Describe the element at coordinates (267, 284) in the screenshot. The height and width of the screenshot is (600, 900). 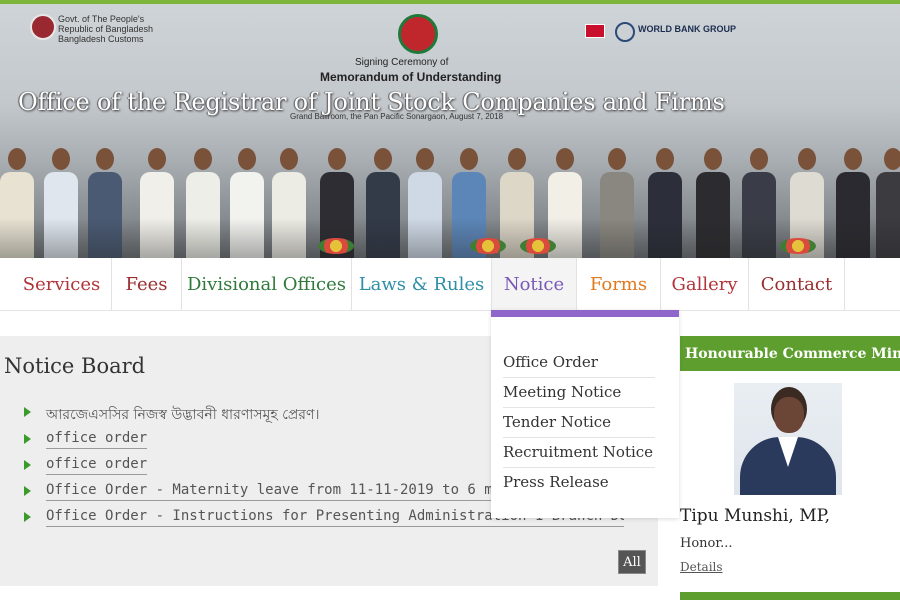
I see `nav-item-divisional-offices: Divisional Offices` at that location.